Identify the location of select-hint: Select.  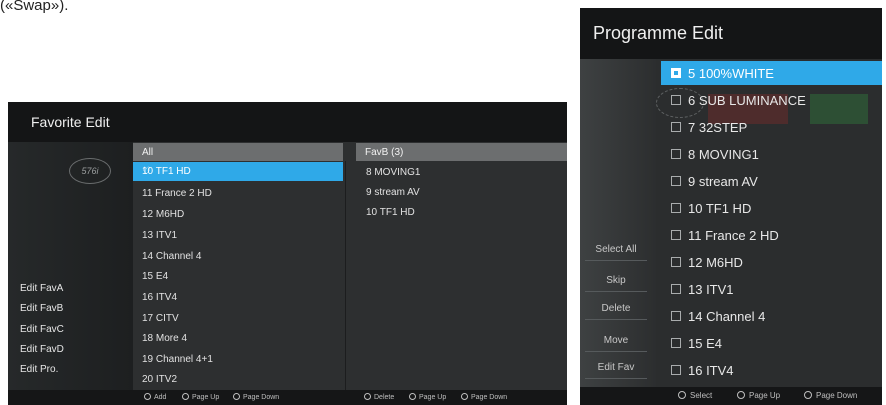
(695, 395).